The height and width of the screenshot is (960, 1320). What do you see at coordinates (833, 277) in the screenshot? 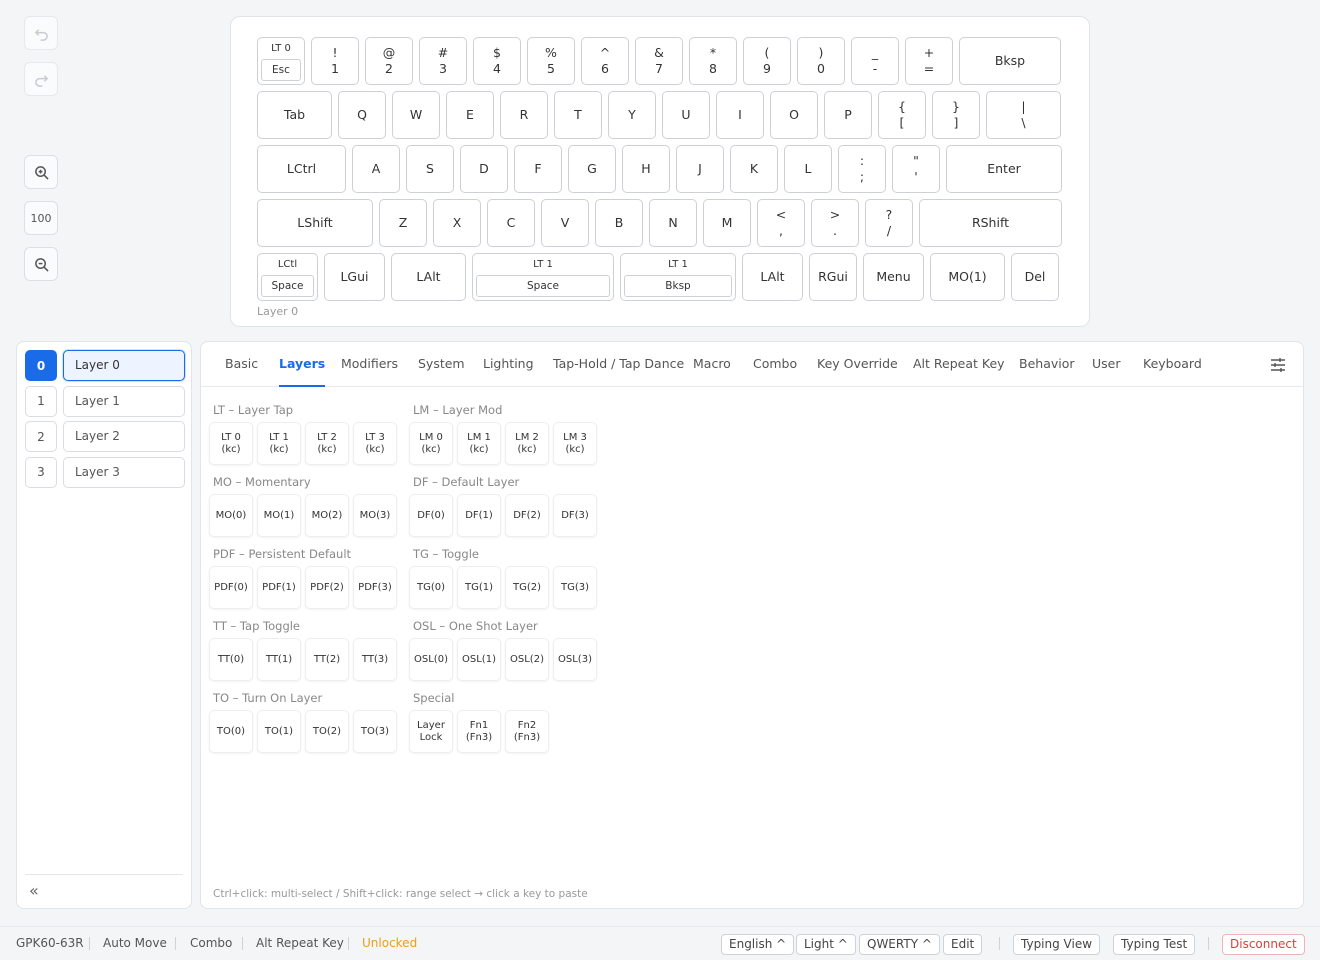
I see `key: RGui` at bounding box center [833, 277].